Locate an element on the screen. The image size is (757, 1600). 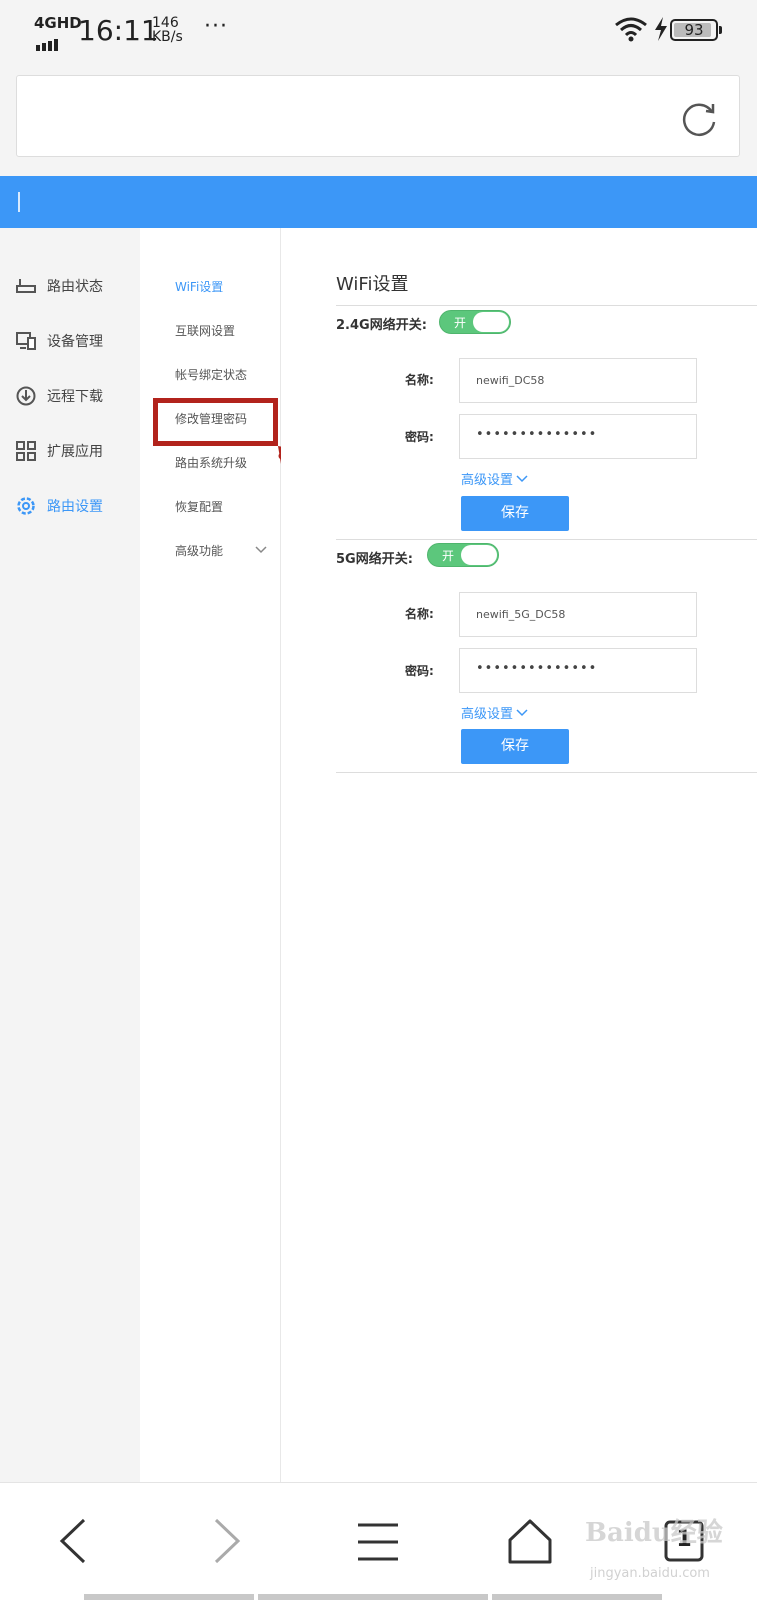
band-5-name-label: 名称: is located at coordinates (419, 614).